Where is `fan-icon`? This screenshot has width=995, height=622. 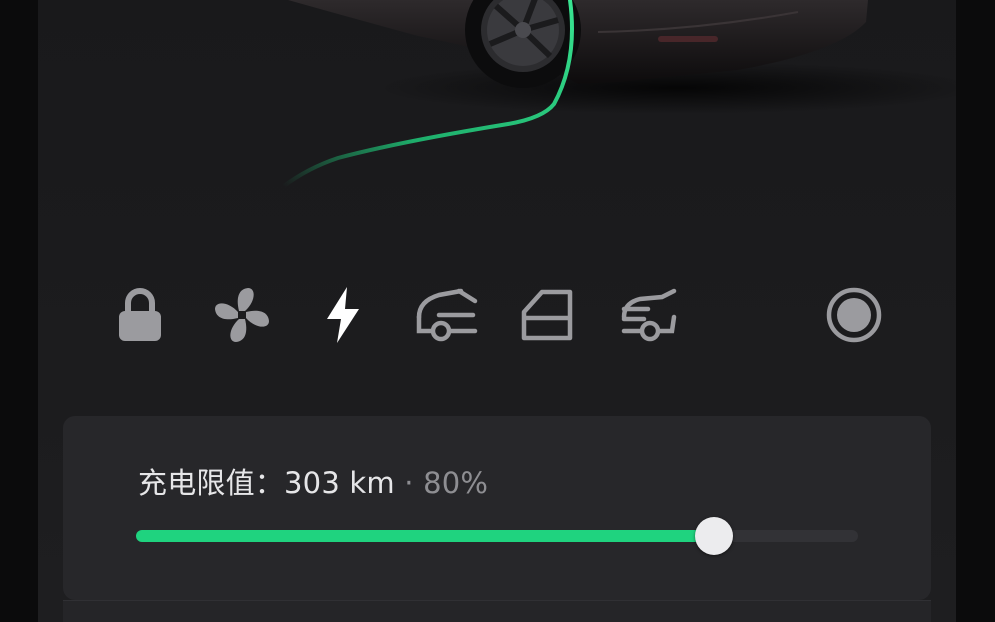
fan-icon is located at coordinates (242, 315).